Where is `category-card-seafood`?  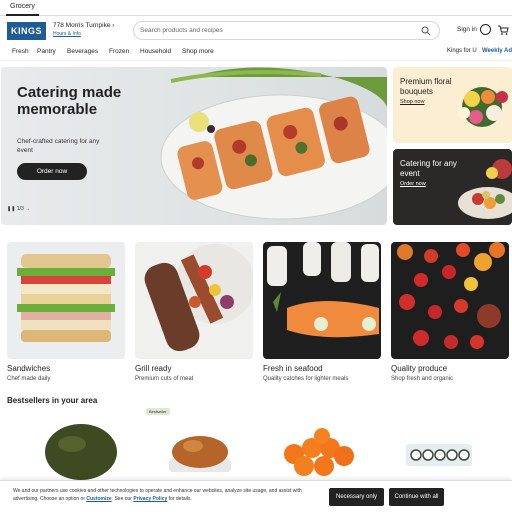
category-card-seafood is located at coordinates (322, 300).